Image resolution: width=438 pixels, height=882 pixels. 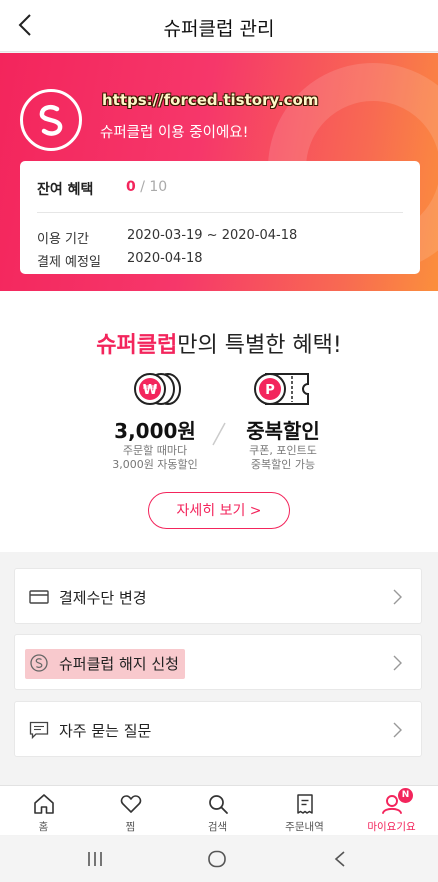 I want to click on remaining-total-count: / 10, so click(x=154, y=187).